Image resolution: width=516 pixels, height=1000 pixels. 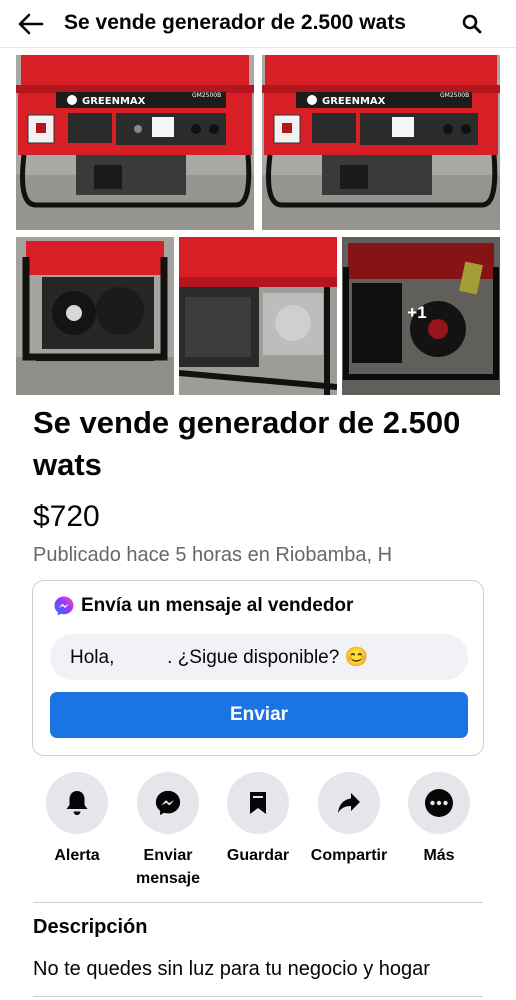 What do you see at coordinates (235, 22) in the screenshot?
I see `header-title: Se vende generador de 2.500 wats` at bounding box center [235, 22].